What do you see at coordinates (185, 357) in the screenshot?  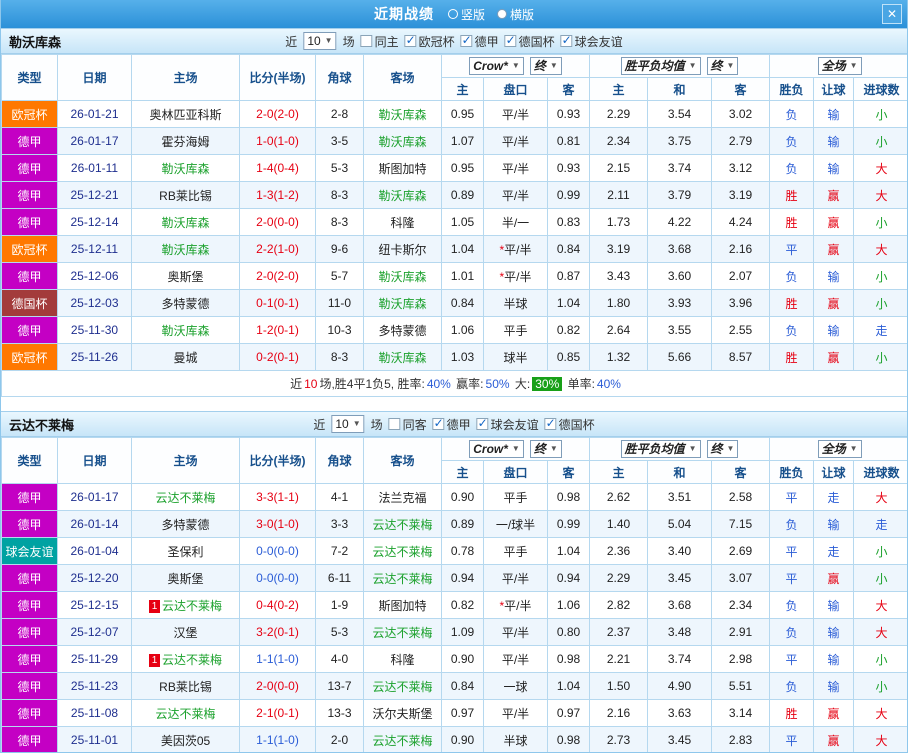 I see `home-team: 曼城` at bounding box center [185, 357].